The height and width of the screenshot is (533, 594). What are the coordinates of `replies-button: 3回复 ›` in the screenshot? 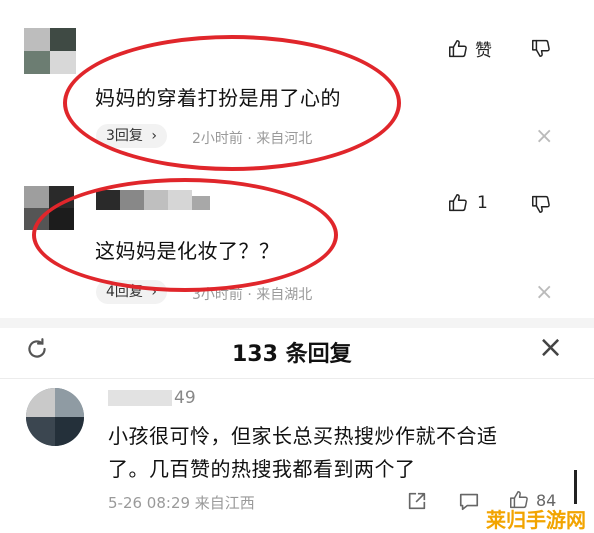 It's located at (131, 136).